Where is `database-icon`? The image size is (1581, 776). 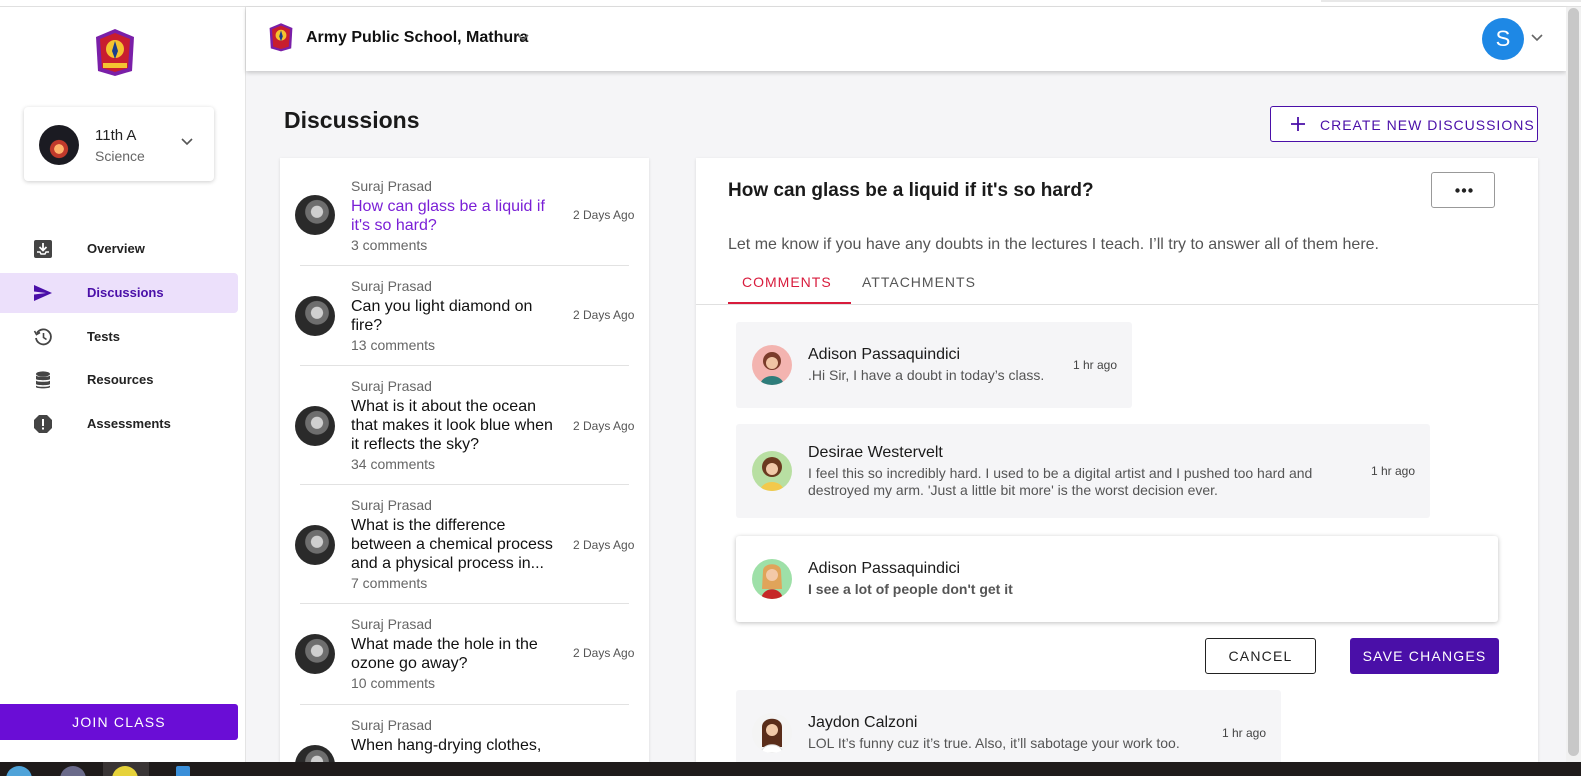 database-icon is located at coordinates (43, 380).